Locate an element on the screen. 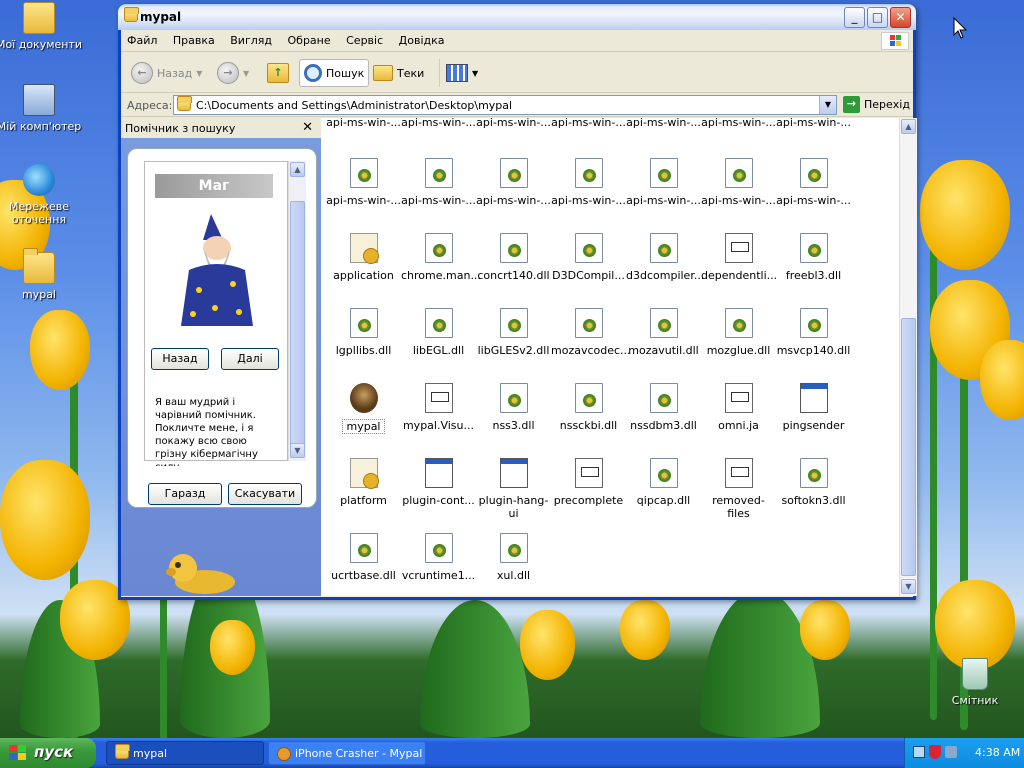  task-iphone-crasher: iPhone Crasher - Mypal is located at coordinates (347, 753).